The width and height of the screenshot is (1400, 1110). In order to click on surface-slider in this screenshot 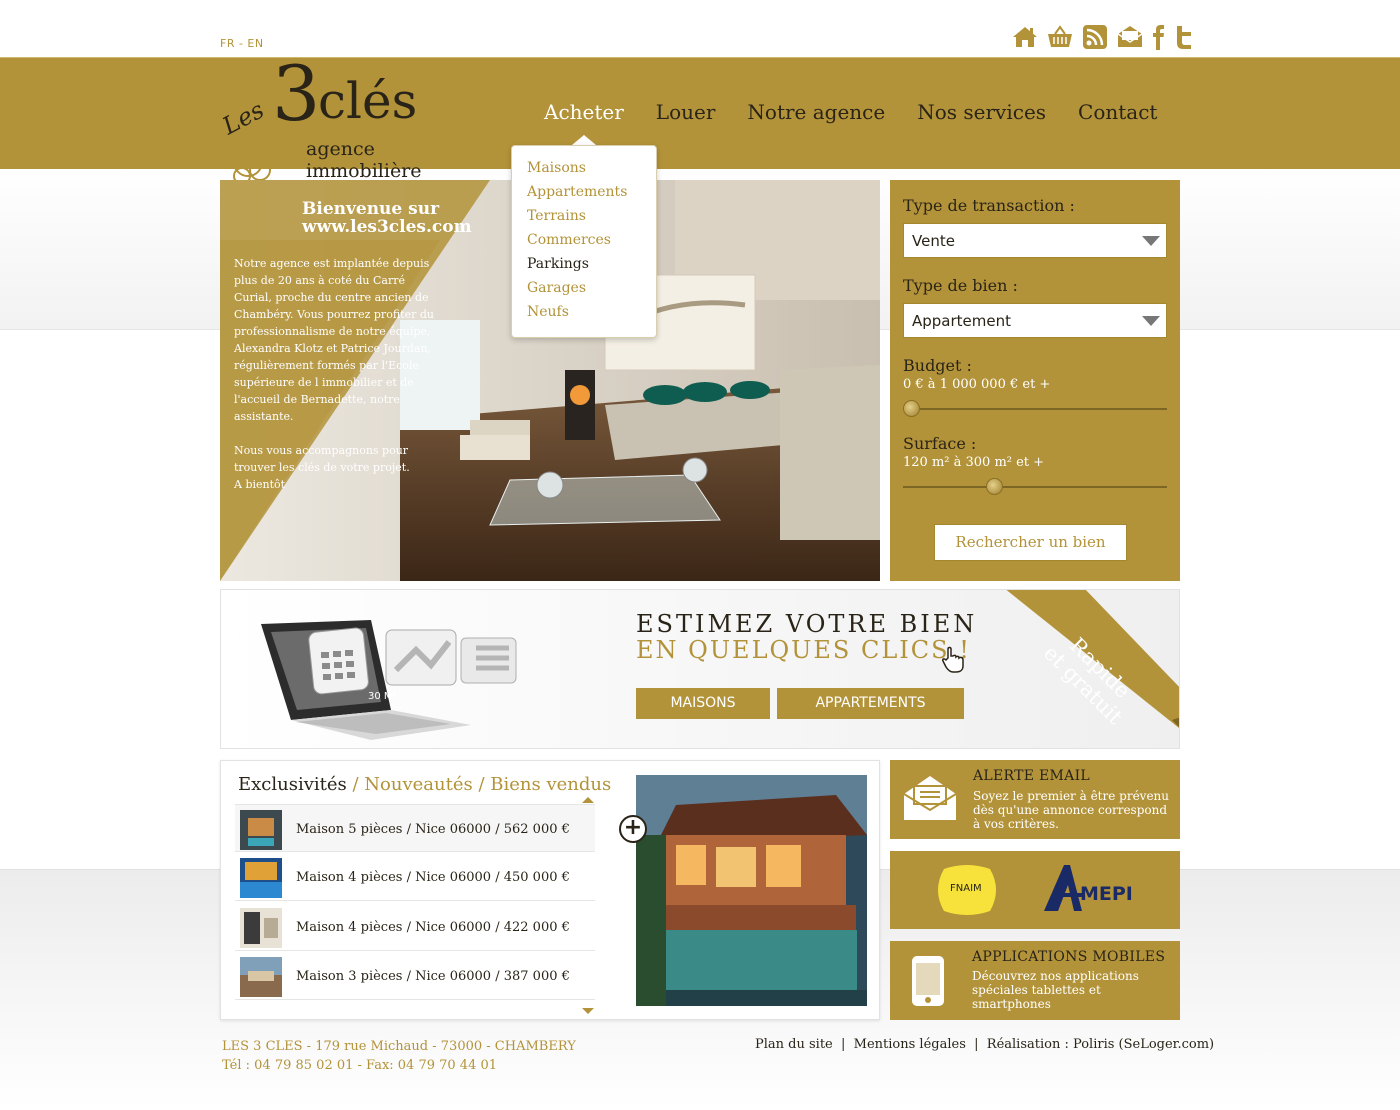, I will do `click(1035, 486)`.